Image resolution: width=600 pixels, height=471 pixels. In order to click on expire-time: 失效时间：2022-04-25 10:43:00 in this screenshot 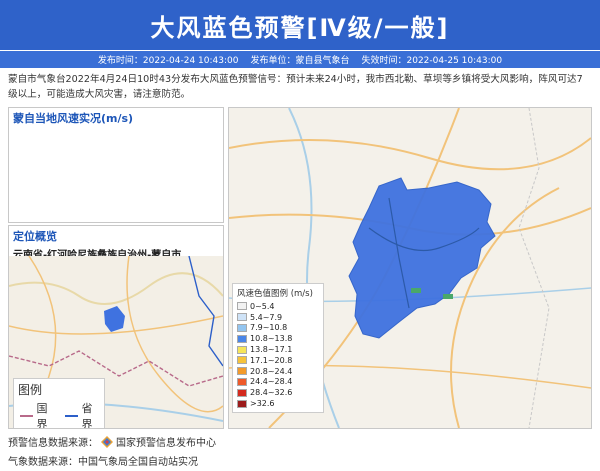, I will do `click(432, 61)`.